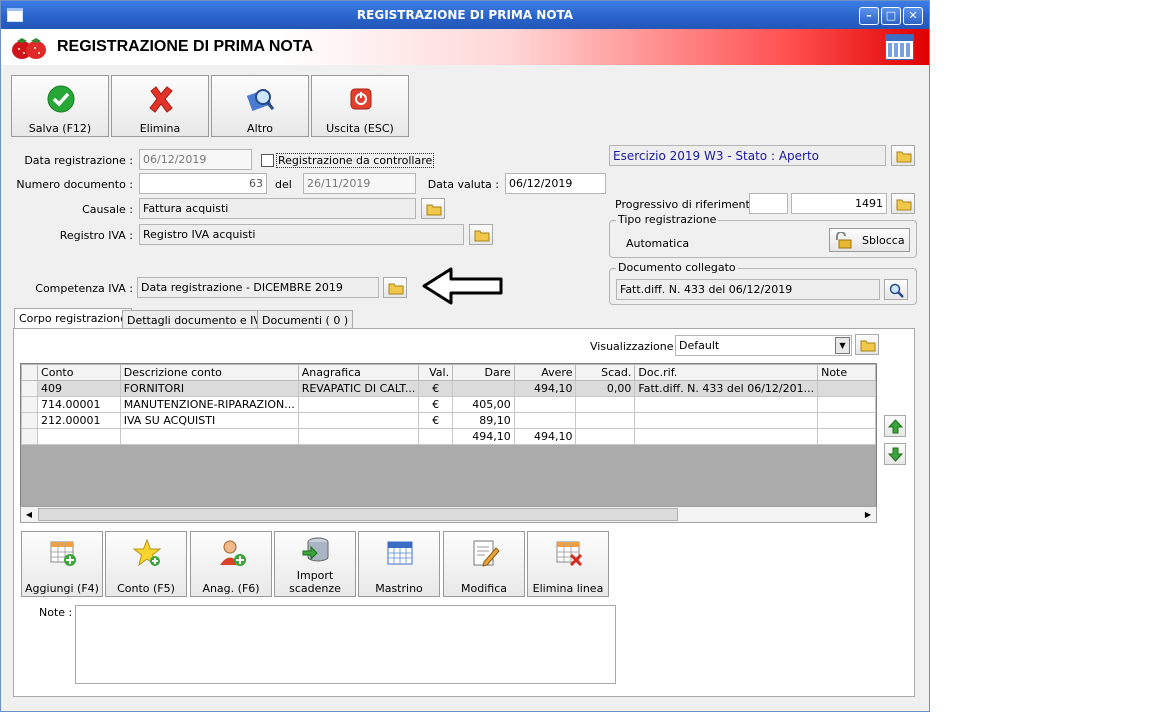 The width and height of the screenshot is (1152, 720). I want to click on col-header: Scad., so click(605, 372).